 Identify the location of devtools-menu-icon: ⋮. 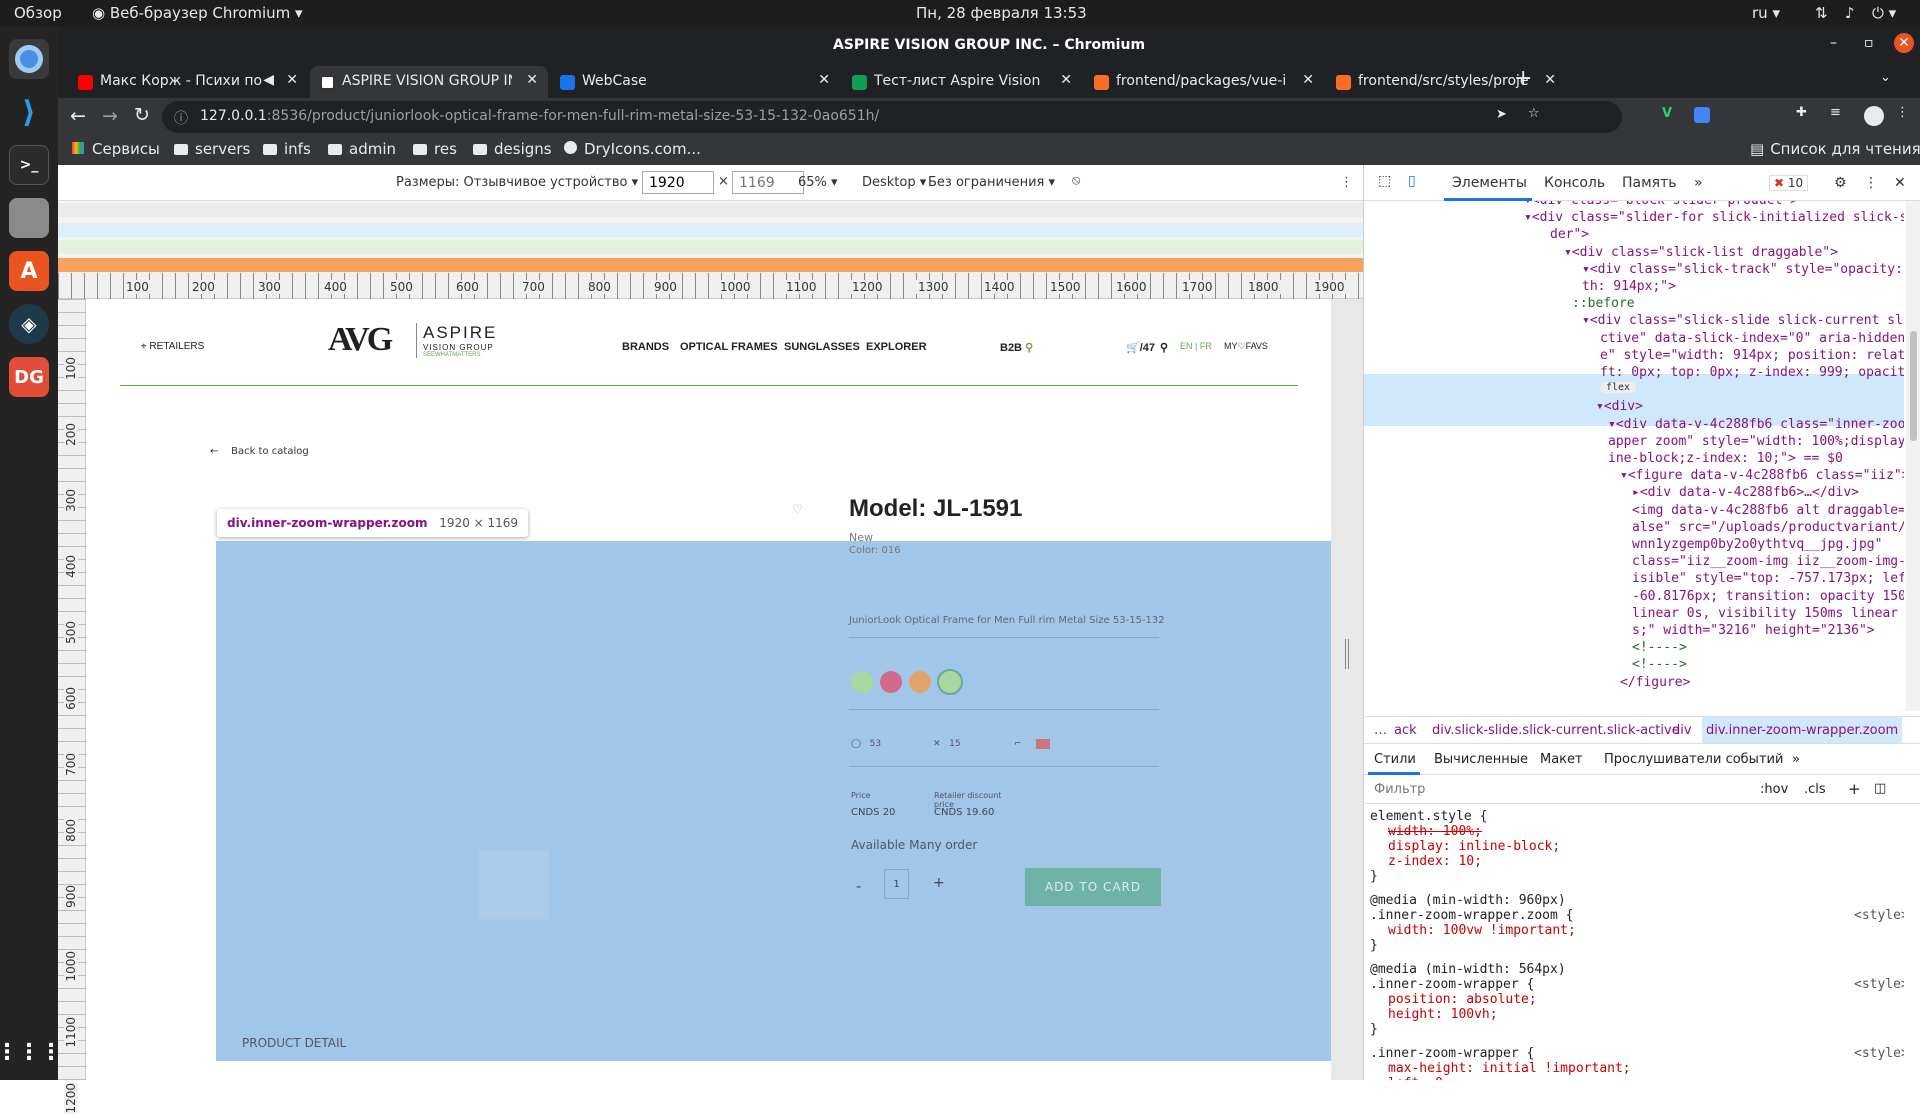
(1871, 183).